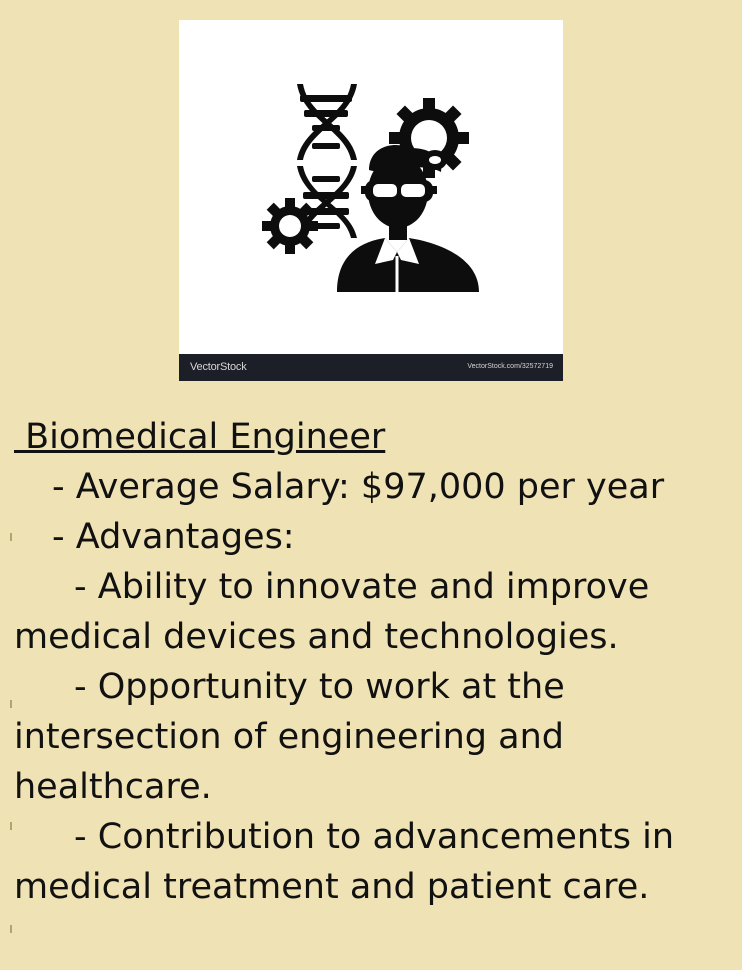 This screenshot has width=742, height=970. Describe the element at coordinates (507, 487) in the screenshot. I see `salary-value: $97,000 per year` at that location.